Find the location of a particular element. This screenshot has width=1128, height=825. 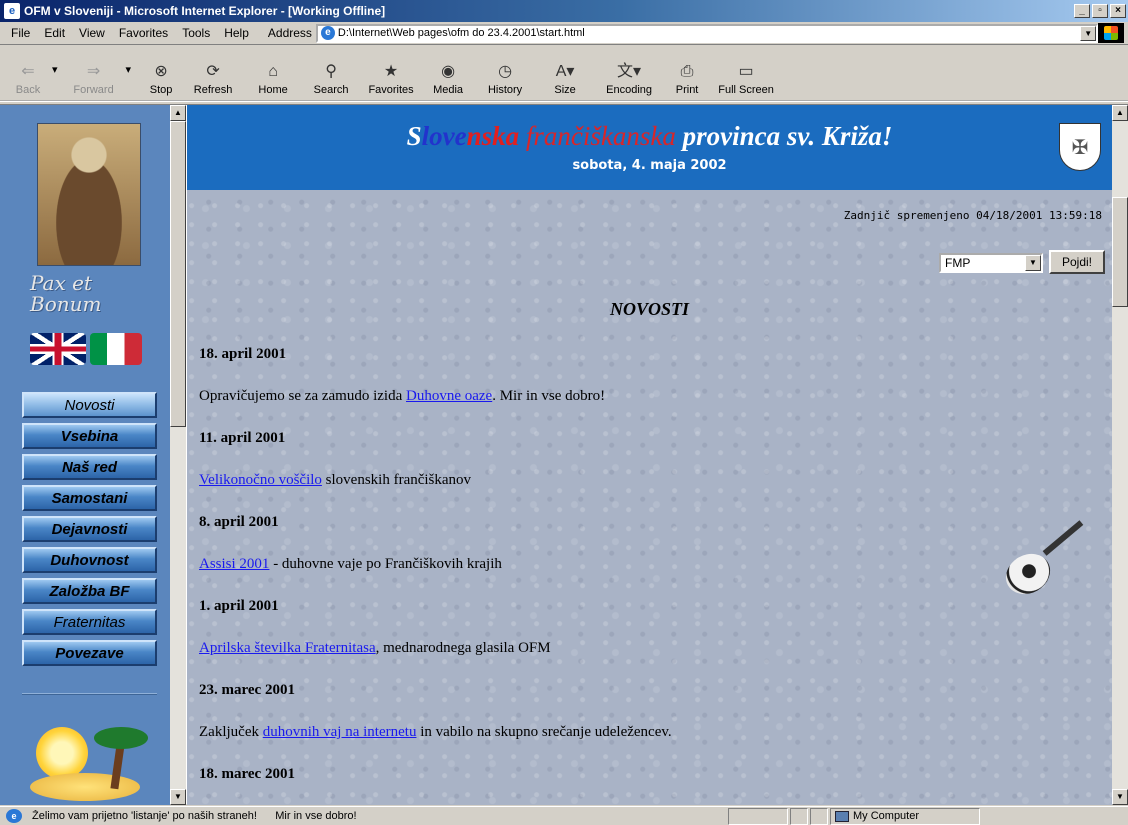

nav-samostani: Samostani is located at coordinates (89, 498).